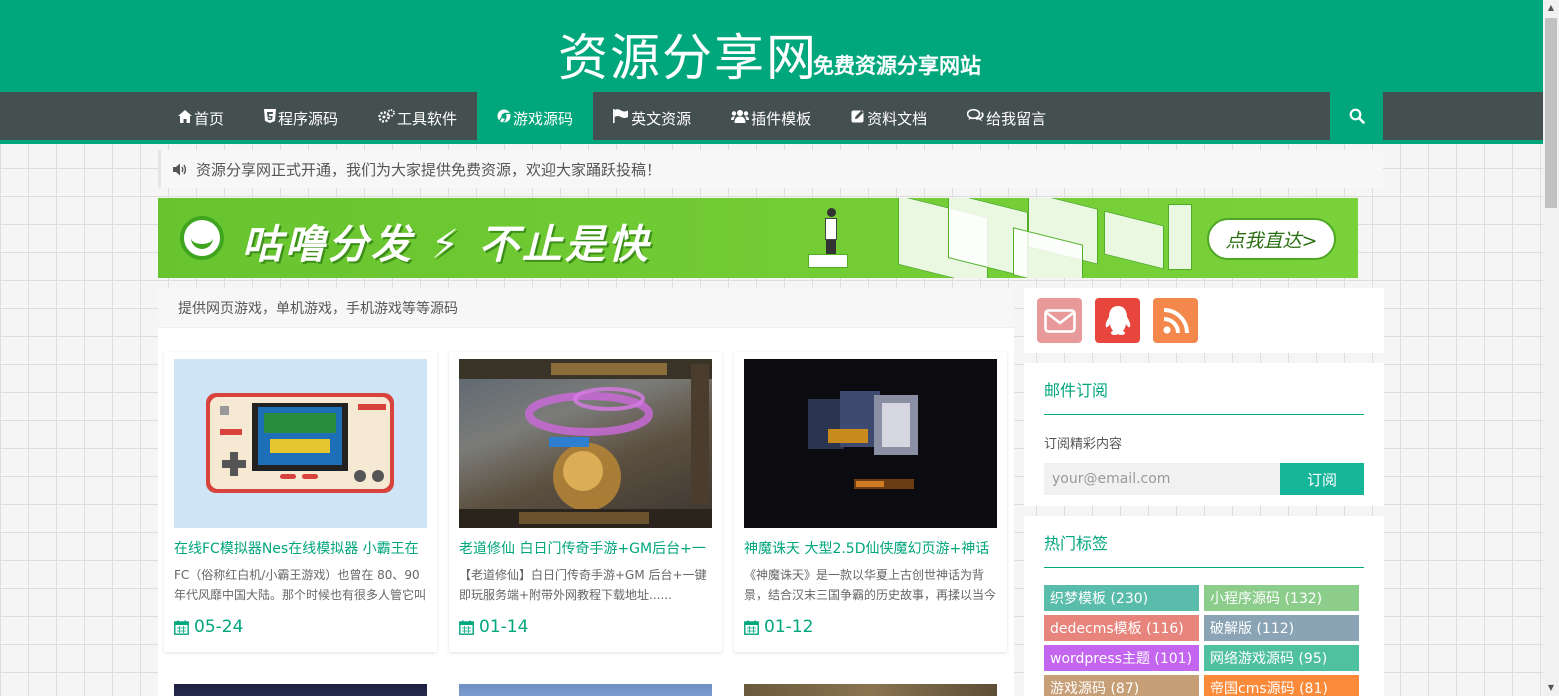 The width and height of the screenshot is (1559, 696). What do you see at coordinates (897, 118) in the screenshot?
I see `nav-label: 资料文档` at bounding box center [897, 118].